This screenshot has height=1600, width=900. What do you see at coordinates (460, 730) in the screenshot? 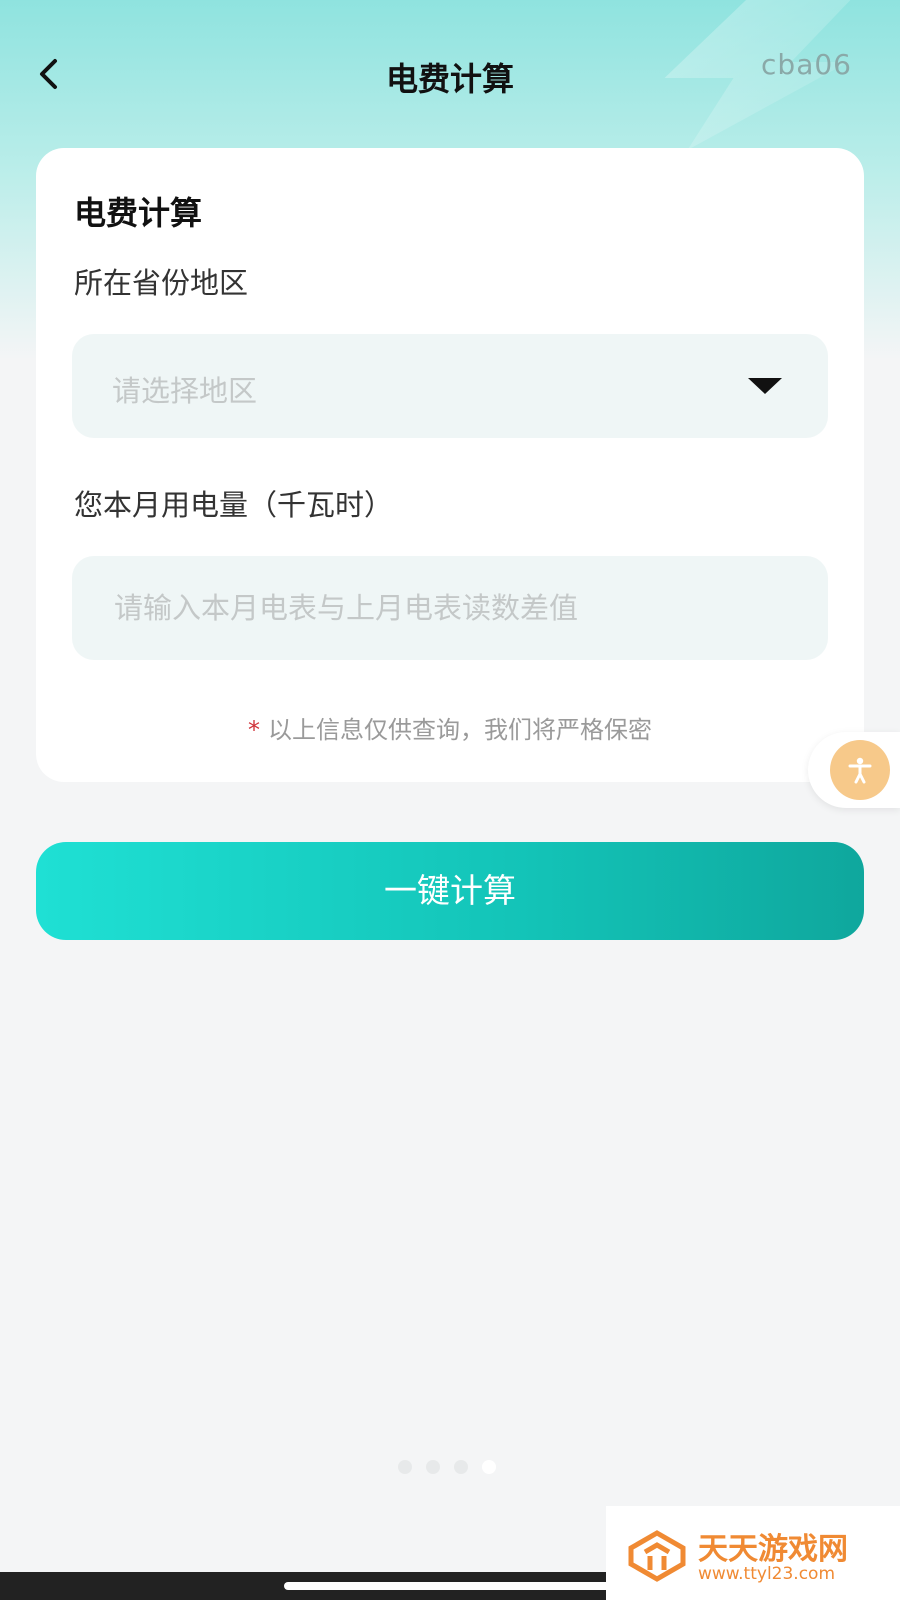
I see `privacy-note-text: 以上信息仅供查询，我们将严格保密` at bounding box center [460, 730].